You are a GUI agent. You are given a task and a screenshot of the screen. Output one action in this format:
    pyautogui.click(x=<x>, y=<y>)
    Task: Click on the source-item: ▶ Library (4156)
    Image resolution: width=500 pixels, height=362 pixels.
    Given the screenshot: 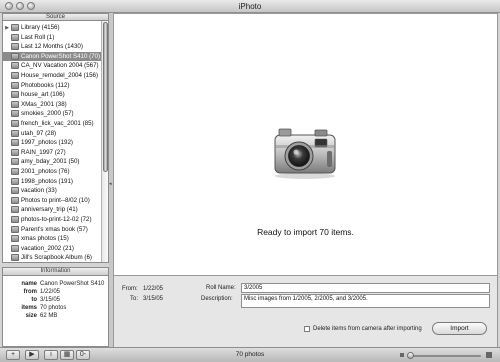 What is the action you would take?
    pyautogui.click(x=52, y=27)
    